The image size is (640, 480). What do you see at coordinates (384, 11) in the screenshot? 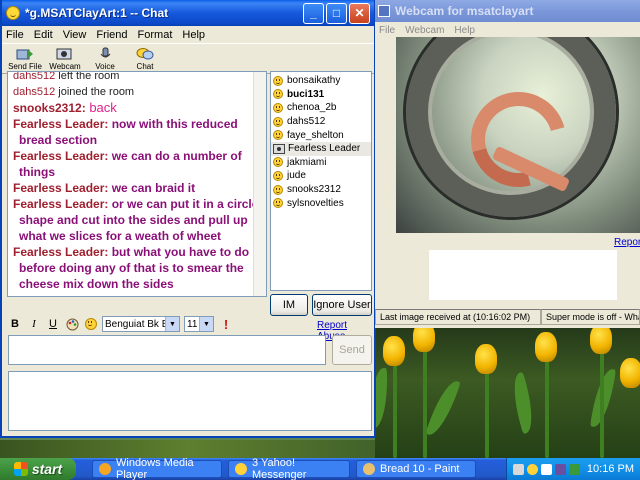
I see `webcam-window-icon` at bounding box center [384, 11].